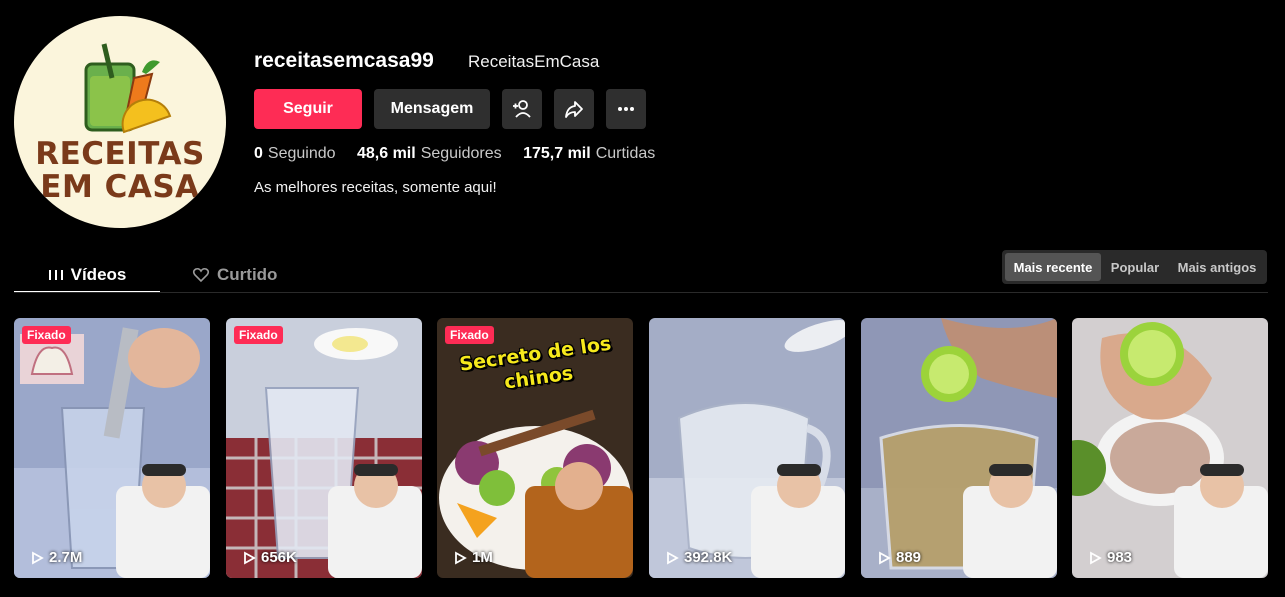 This screenshot has width=1285, height=597. What do you see at coordinates (386, 153) in the screenshot?
I see `followers-count: 48,6 mil` at bounding box center [386, 153].